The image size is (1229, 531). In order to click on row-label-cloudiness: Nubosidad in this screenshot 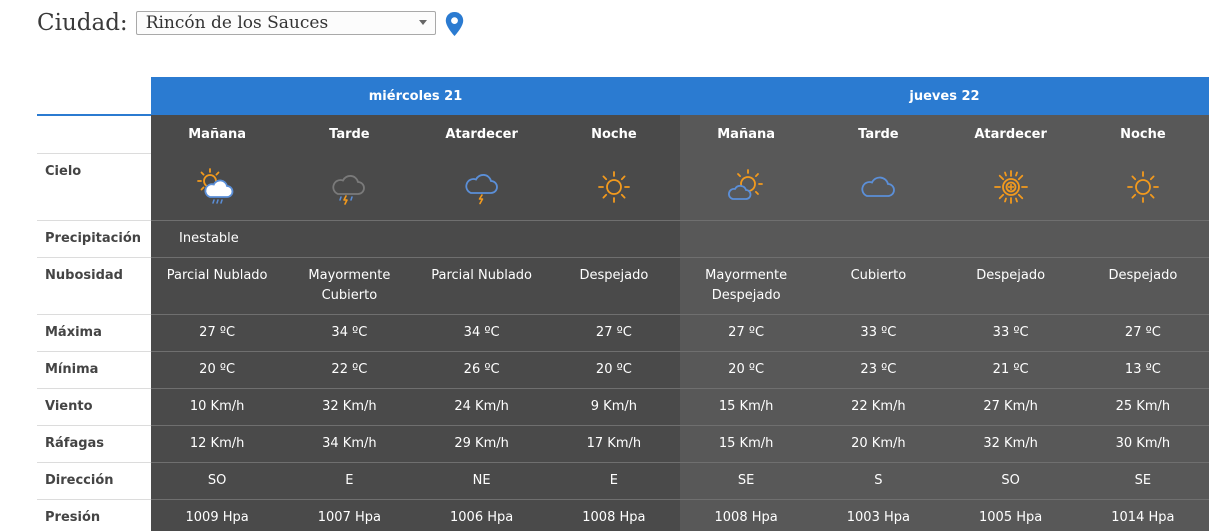, I will do `click(94, 286)`.